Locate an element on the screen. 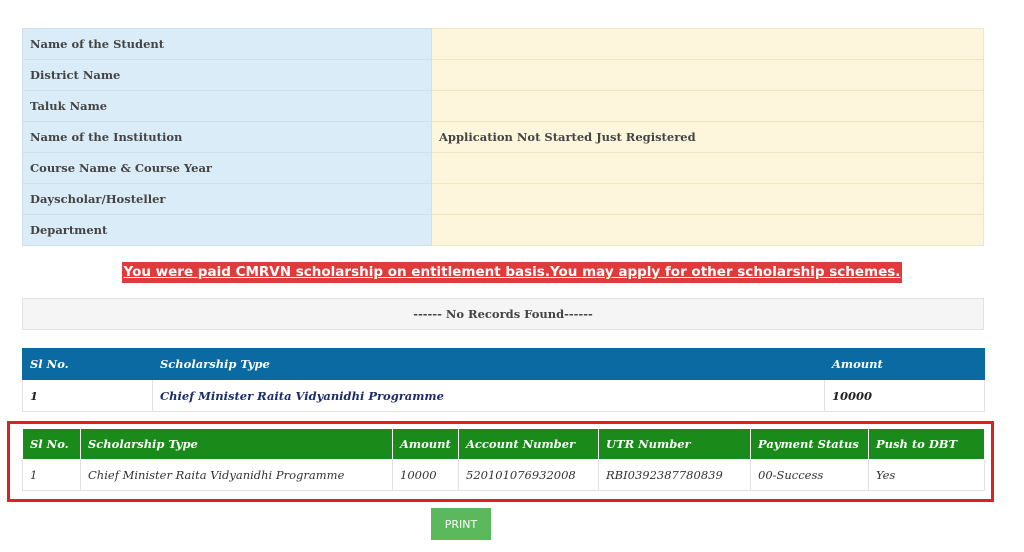 The image size is (1024, 552). detail-label: Department is located at coordinates (227, 230).